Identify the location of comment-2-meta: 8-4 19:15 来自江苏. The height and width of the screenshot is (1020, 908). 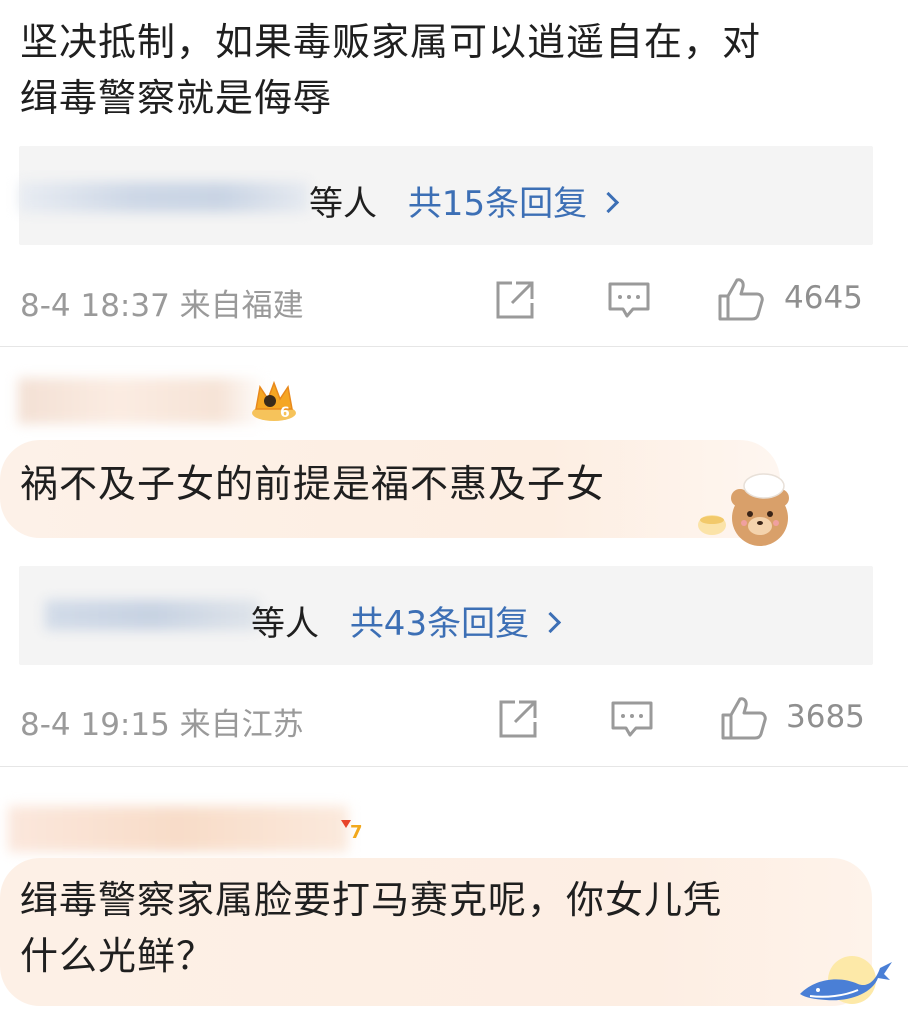
(162, 725).